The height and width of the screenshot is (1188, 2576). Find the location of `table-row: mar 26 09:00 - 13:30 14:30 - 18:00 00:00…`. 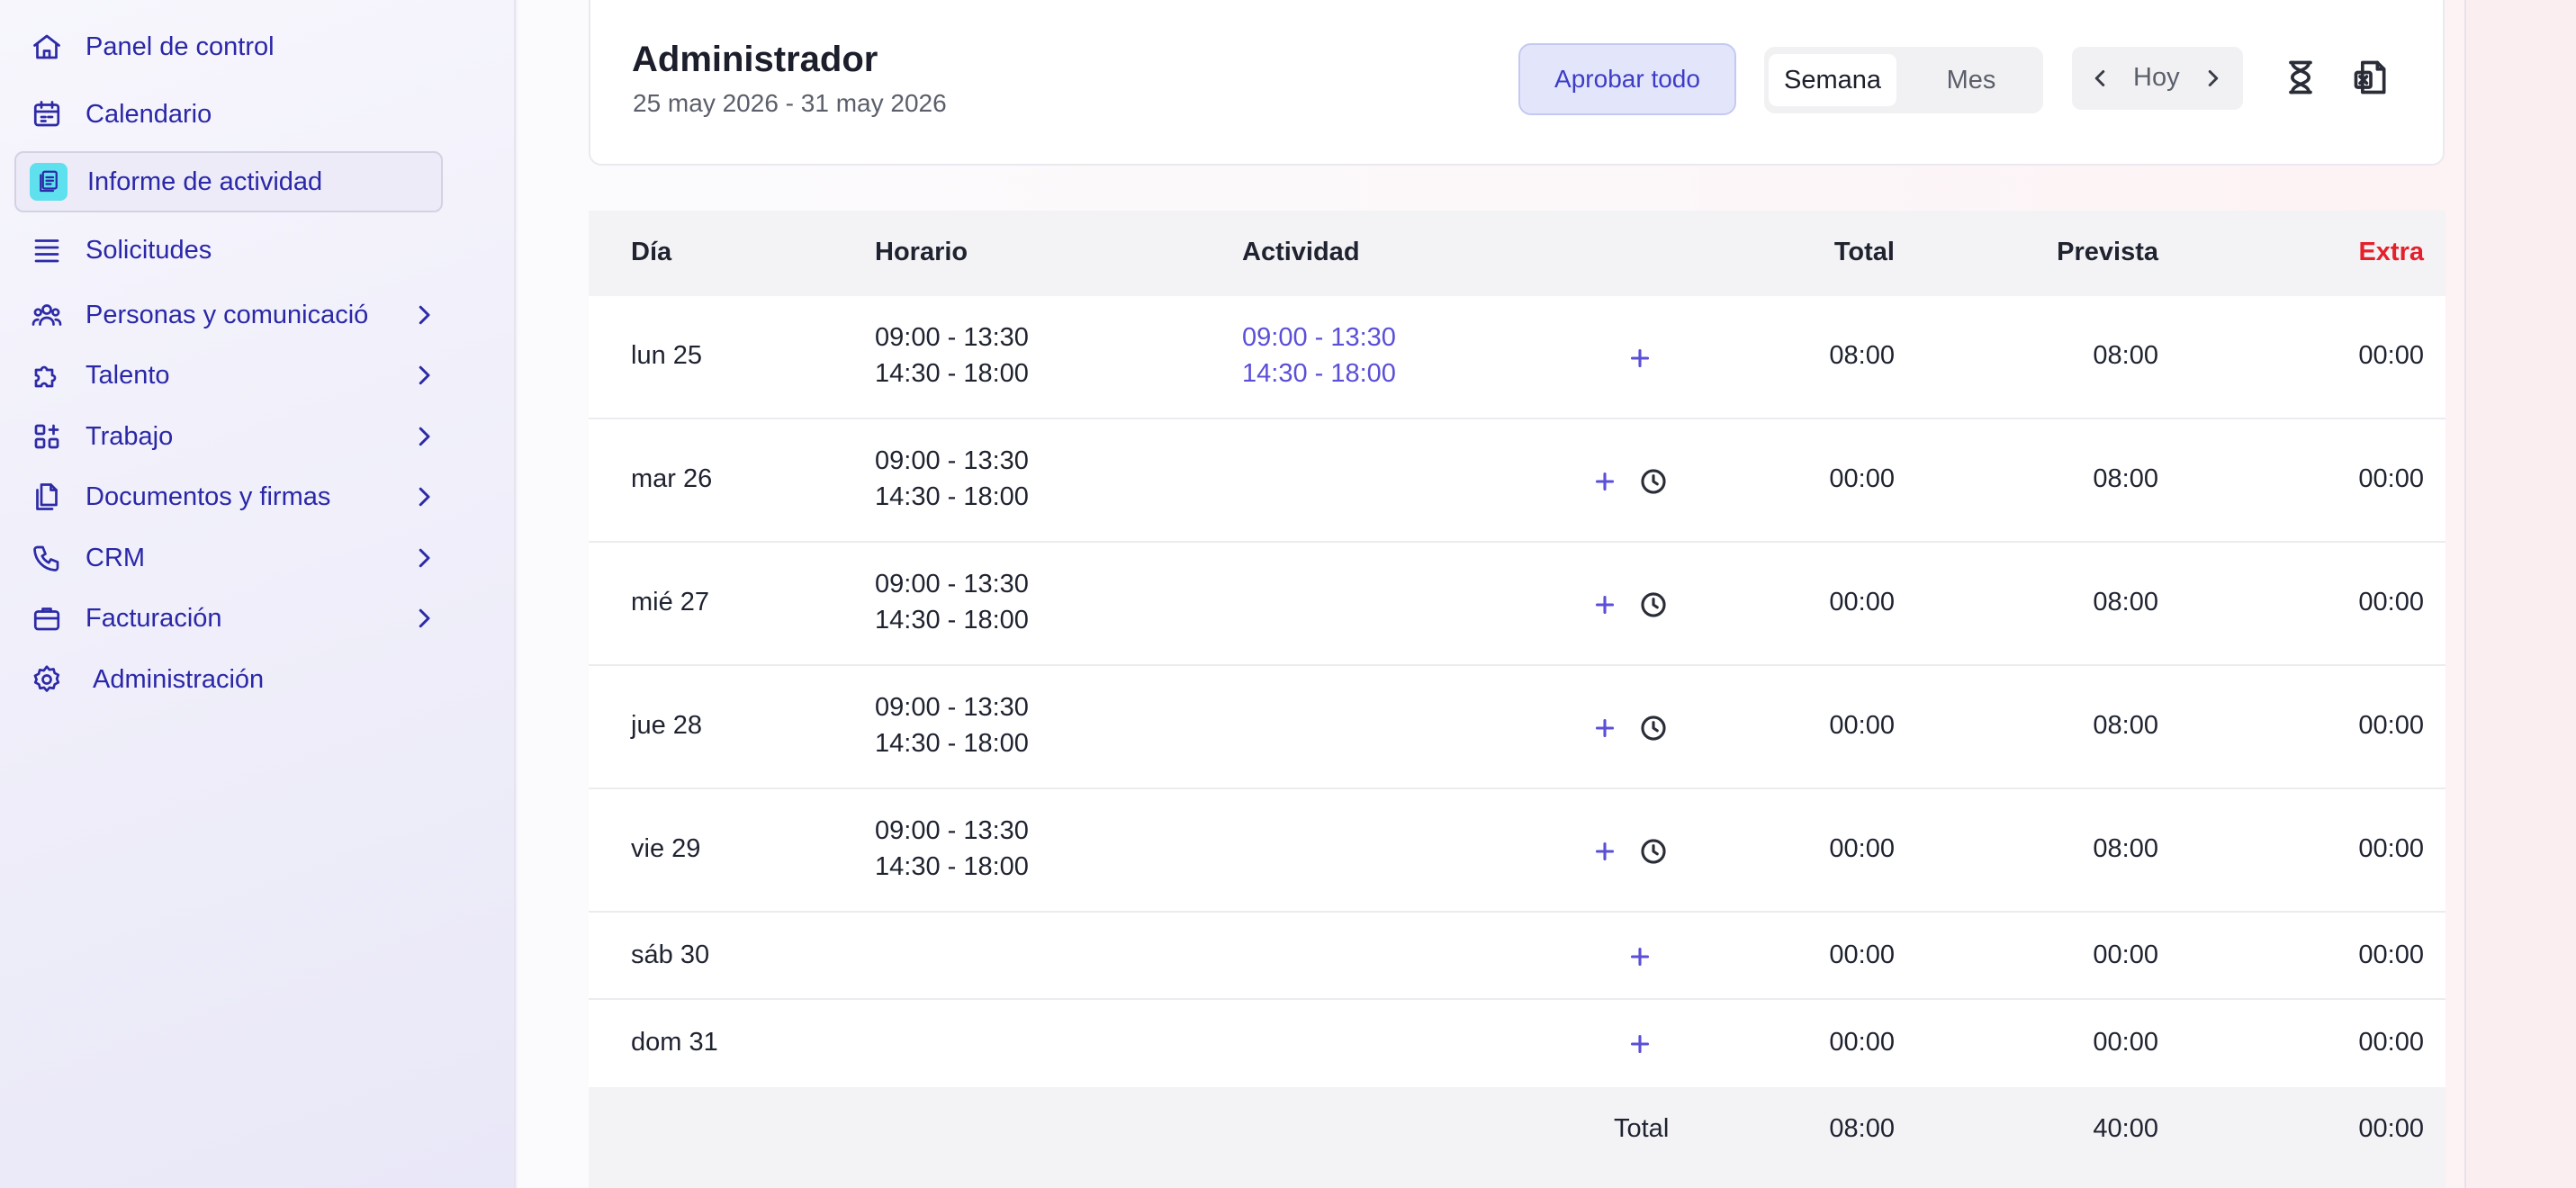

table-row: mar 26 09:00 - 13:30 14:30 - 18:00 00:00… is located at coordinates (1517, 481).